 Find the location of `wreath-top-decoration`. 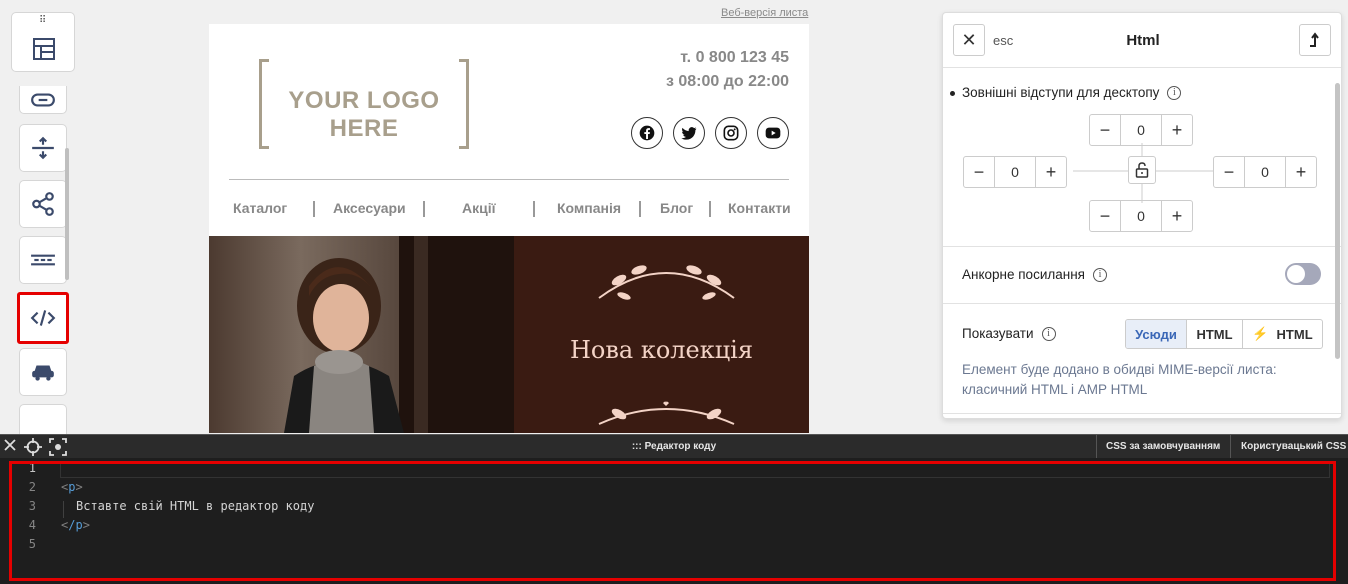

wreath-top-decoration is located at coordinates (666, 282).